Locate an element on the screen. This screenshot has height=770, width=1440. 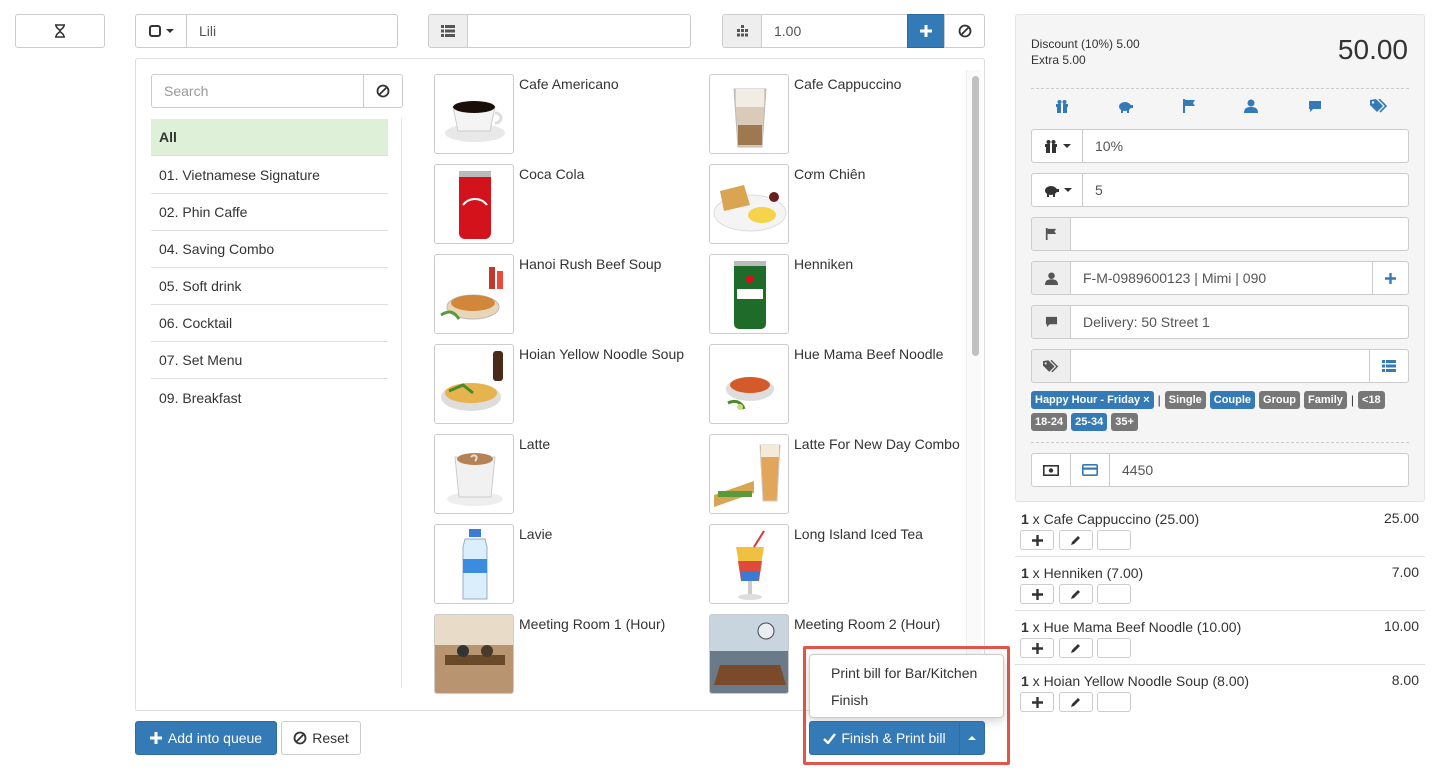
product-image-com-chien is located at coordinates (749, 204).